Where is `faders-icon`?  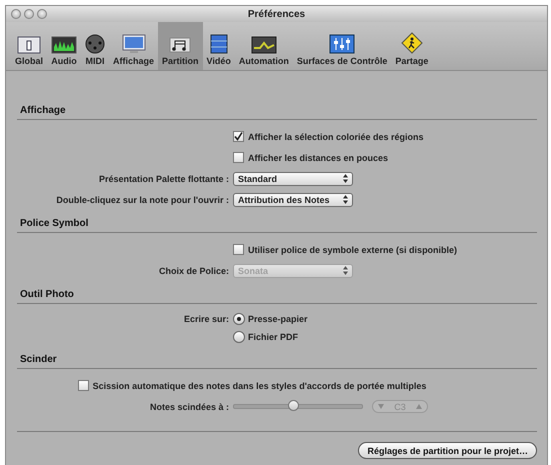 faders-icon is located at coordinates (342, 44).